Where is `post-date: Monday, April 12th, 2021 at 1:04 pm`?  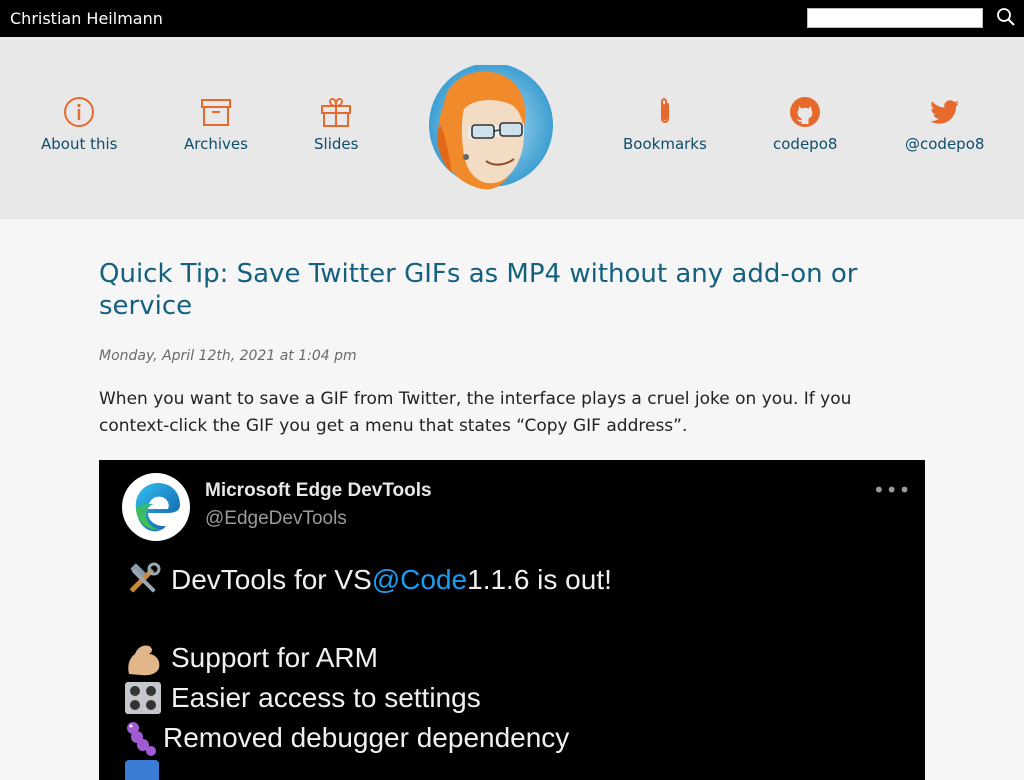 post-date: Monday, April 12th, 2021 at 1:04 pm is located at coordinates (228, 356).